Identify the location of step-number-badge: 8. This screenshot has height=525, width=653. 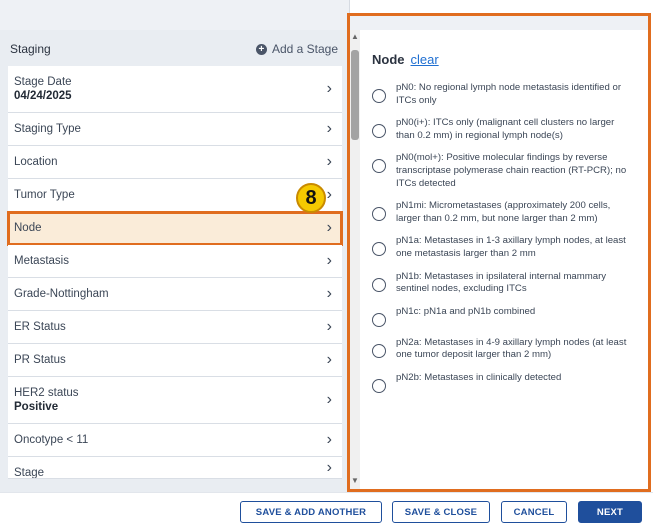
(311, 198).